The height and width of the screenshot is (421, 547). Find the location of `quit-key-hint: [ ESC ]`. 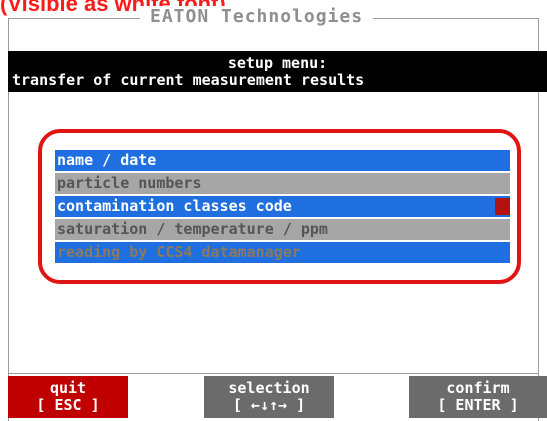

quit-key-hint: [ ESC ] is located at coordinates (68, 405).